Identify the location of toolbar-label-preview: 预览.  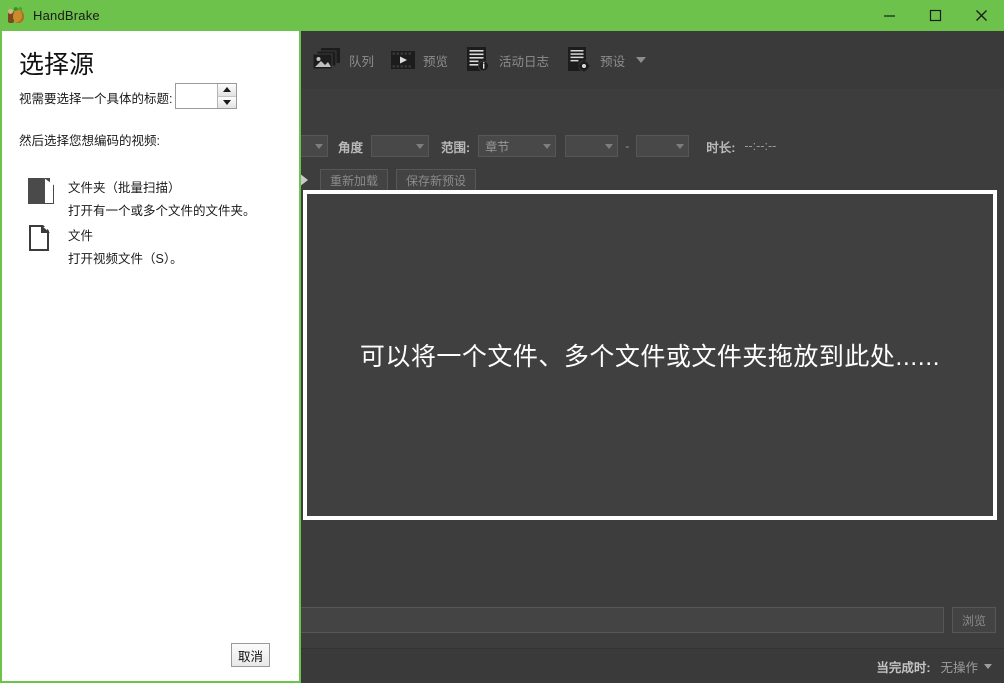
(436, 61).